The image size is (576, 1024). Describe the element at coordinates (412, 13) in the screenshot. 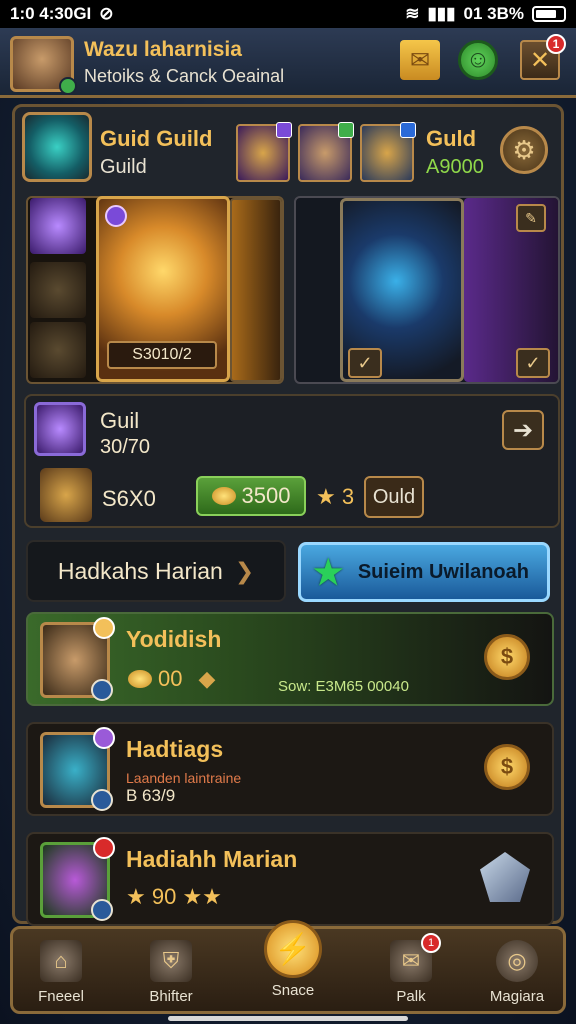

I see `wifi-icon: ≋` at that location.